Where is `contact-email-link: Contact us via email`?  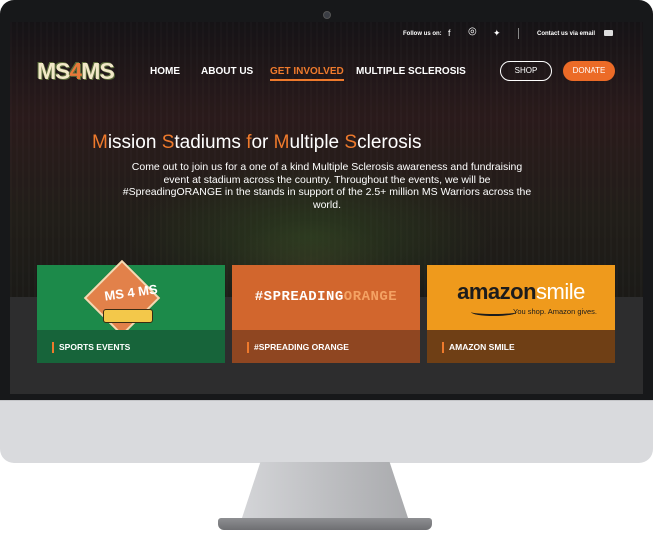 contact-email-link: Contact us via email is located at coordinates (566, 34).